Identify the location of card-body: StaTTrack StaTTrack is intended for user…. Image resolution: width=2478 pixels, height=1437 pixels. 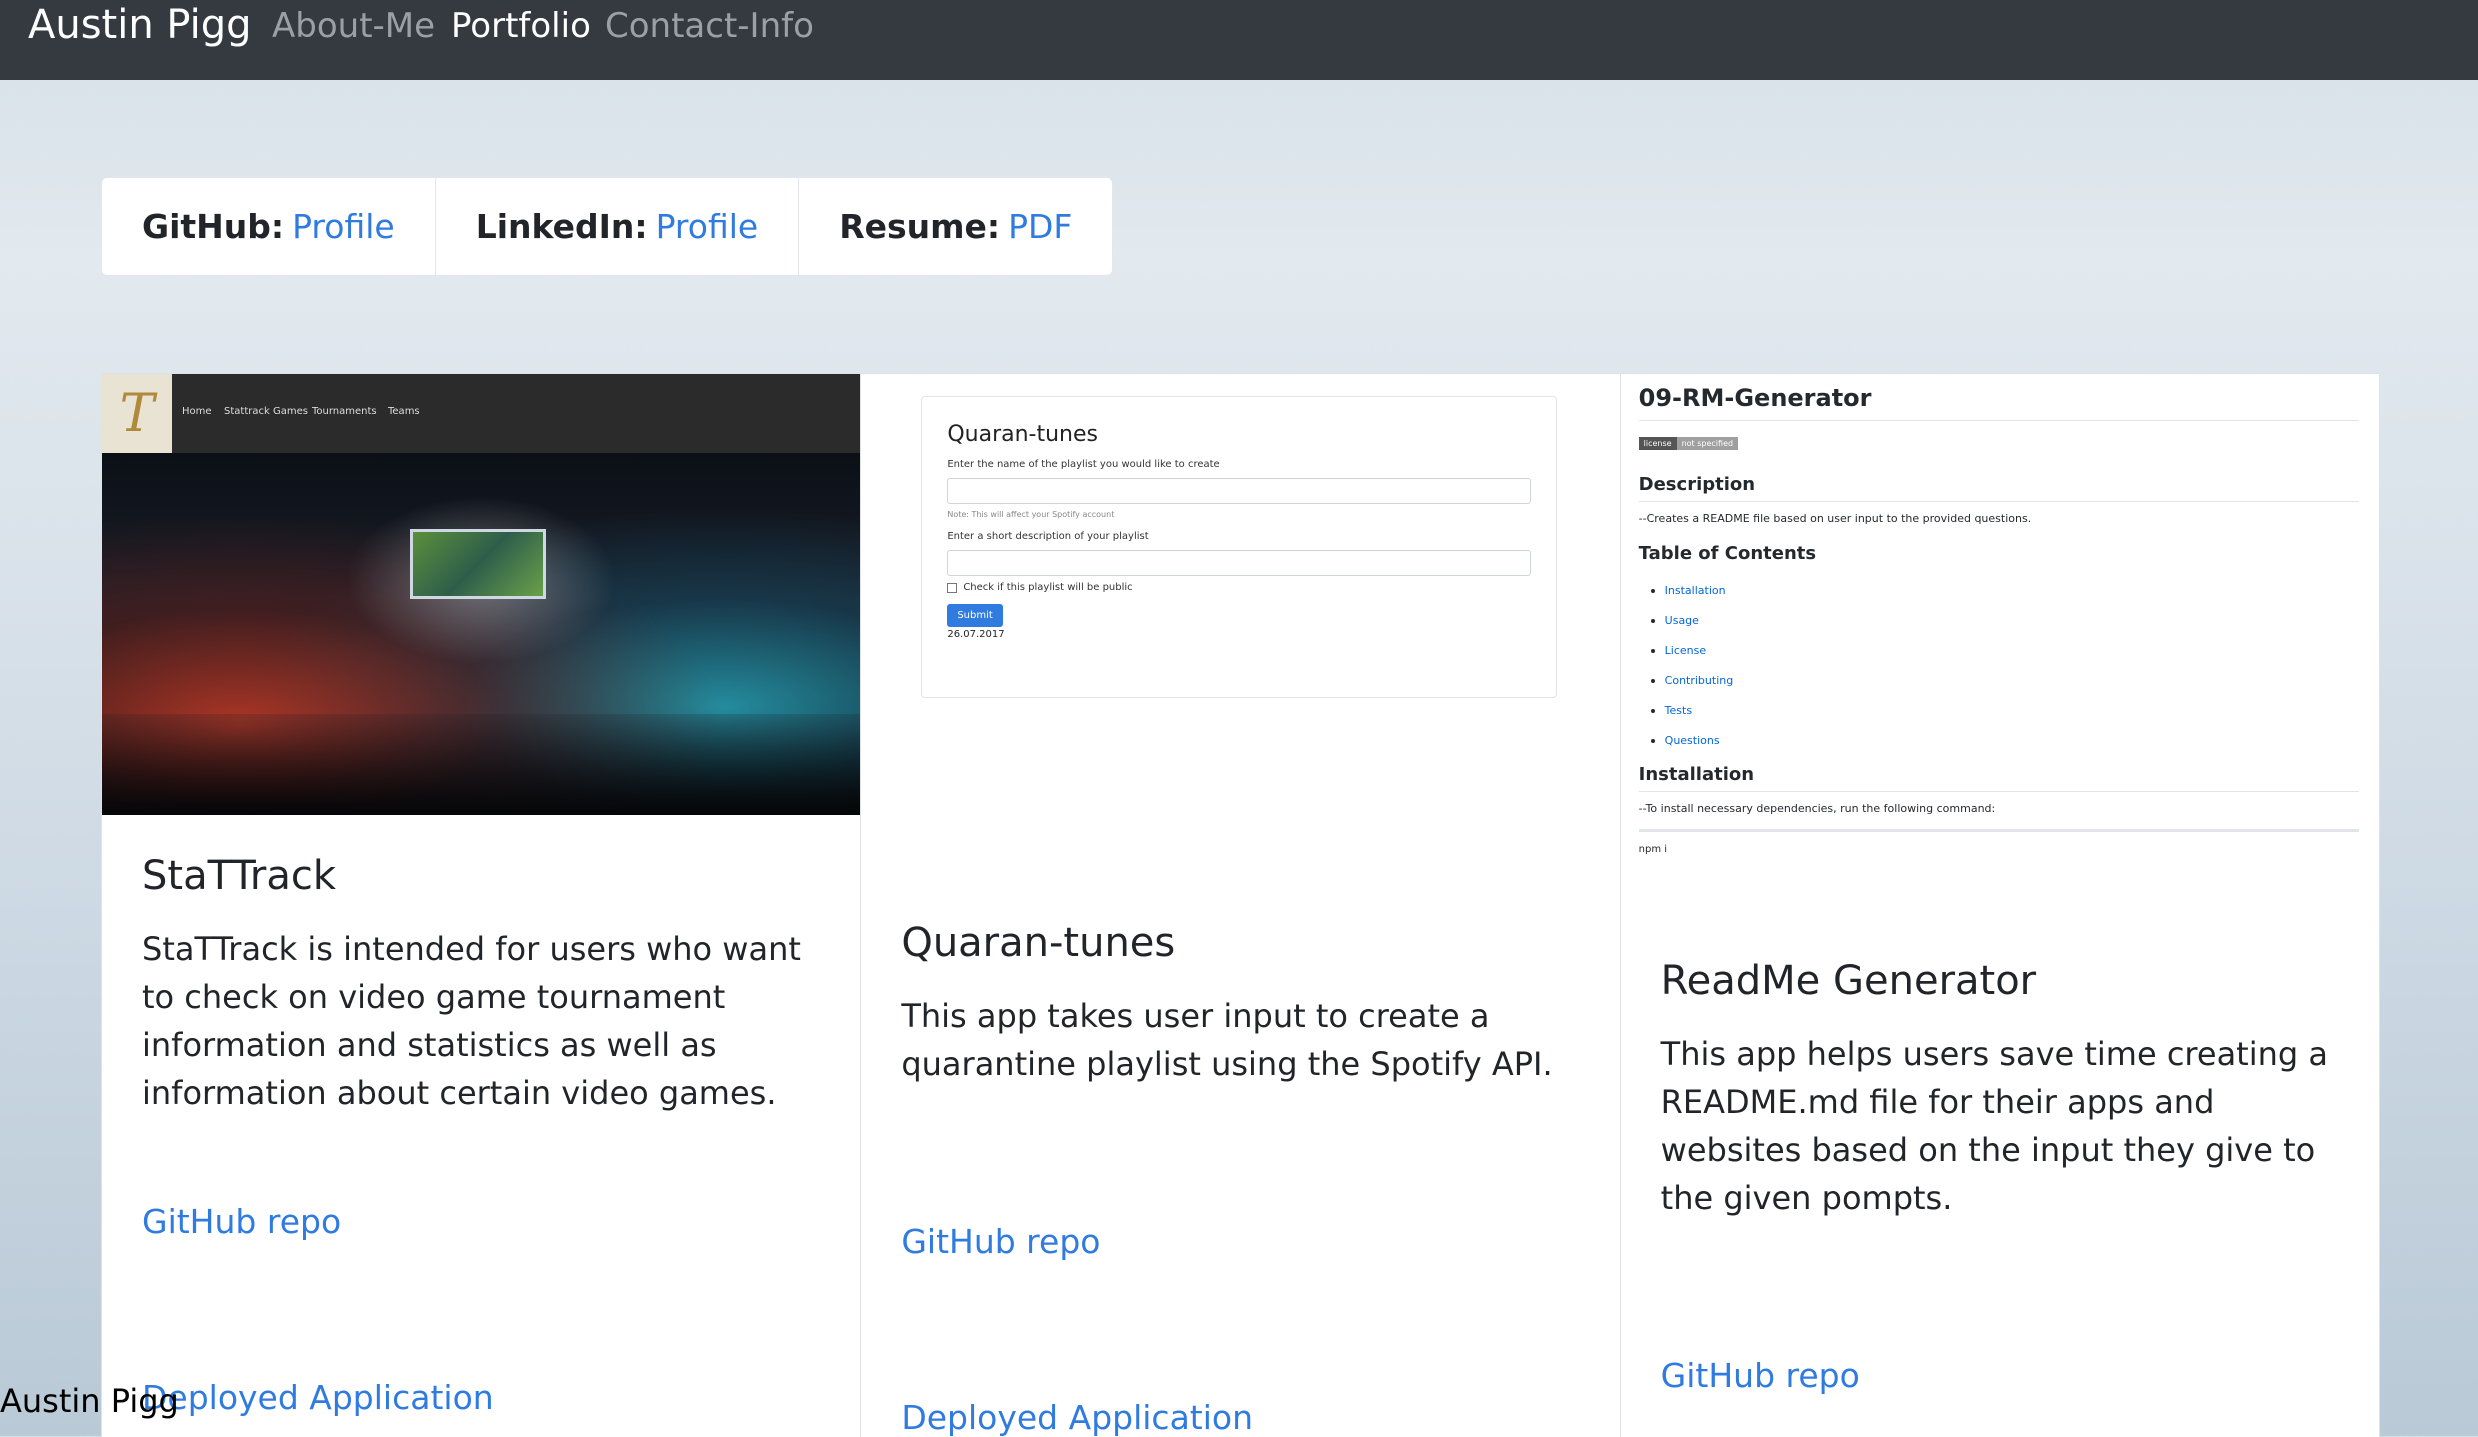
(481, 966).